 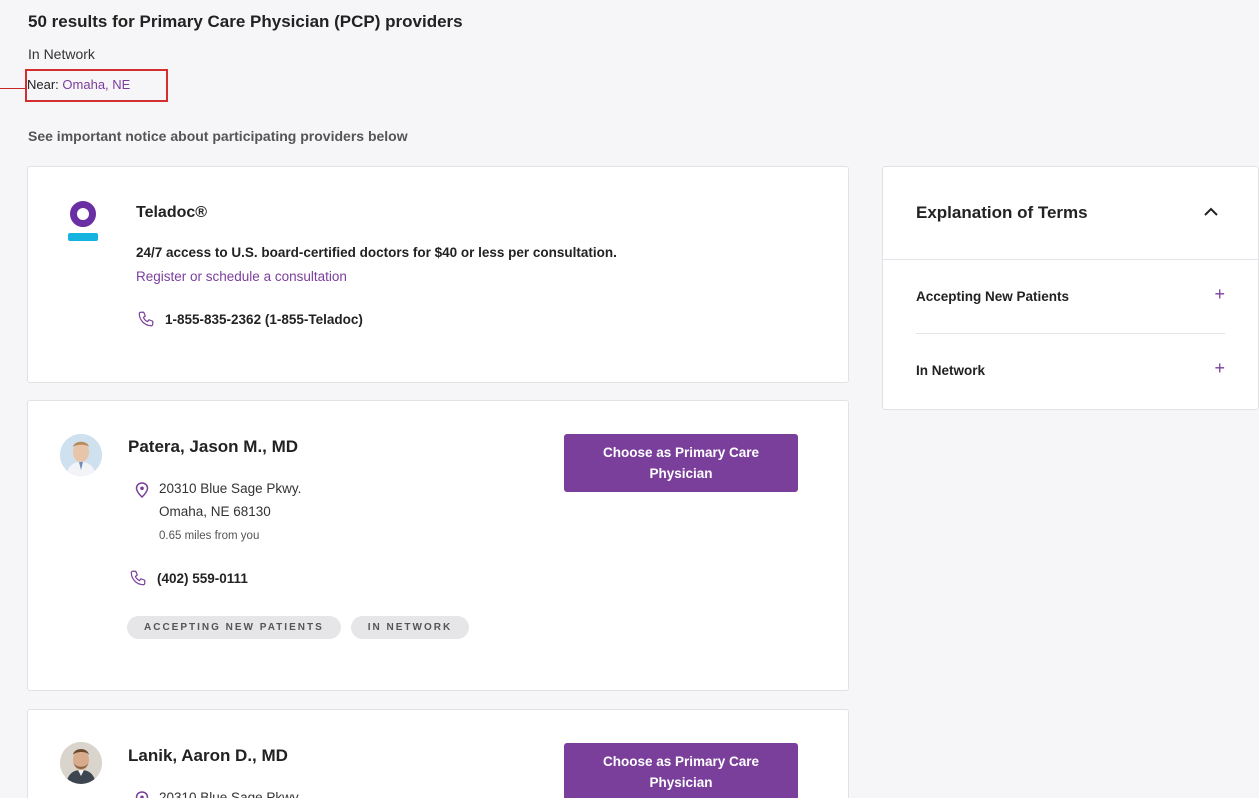 I want to click on teladoc-name: Teladoc®, so click(x=172, y=212).